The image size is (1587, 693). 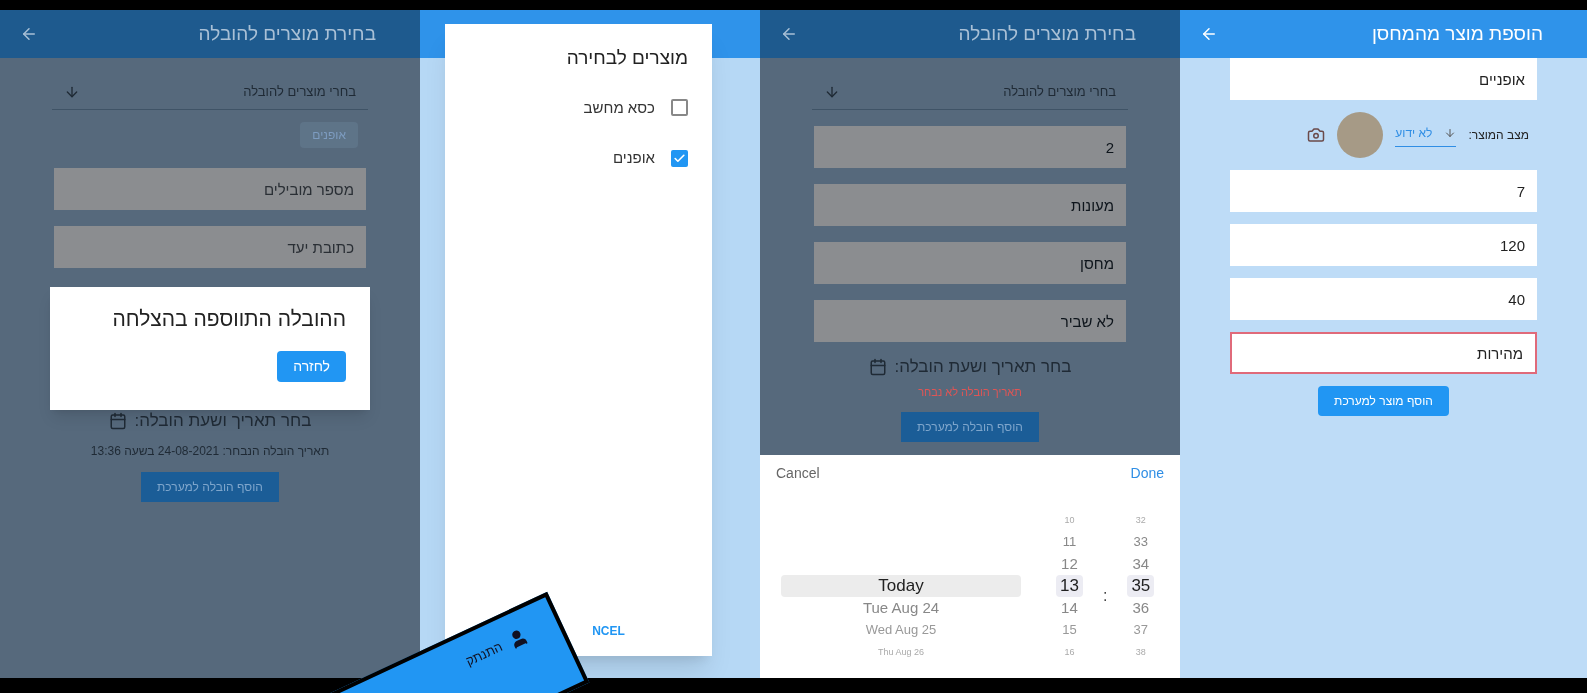 What do you see at coordinates (210, 247) in the screenshot?
I see `input-field: כתובת יעד` at bounding box center [210, 247].